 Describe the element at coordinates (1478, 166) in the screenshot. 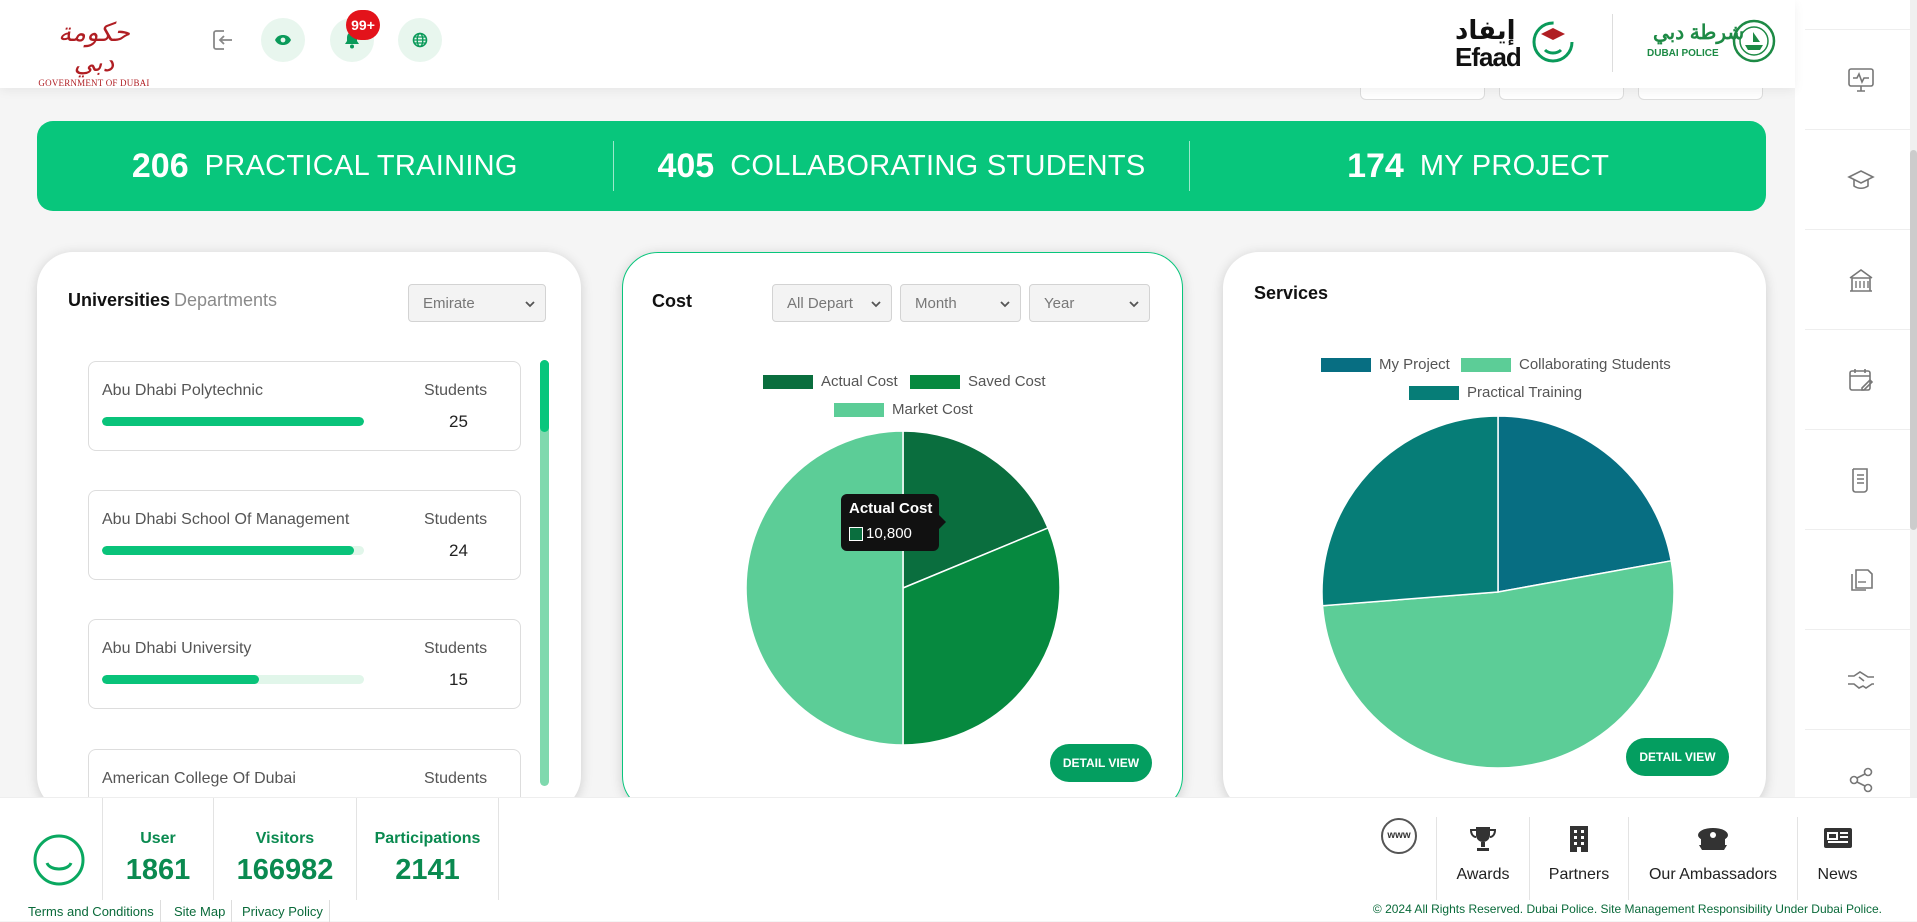

I see `stat-my-project: 174 MY PROJECT` at that location.